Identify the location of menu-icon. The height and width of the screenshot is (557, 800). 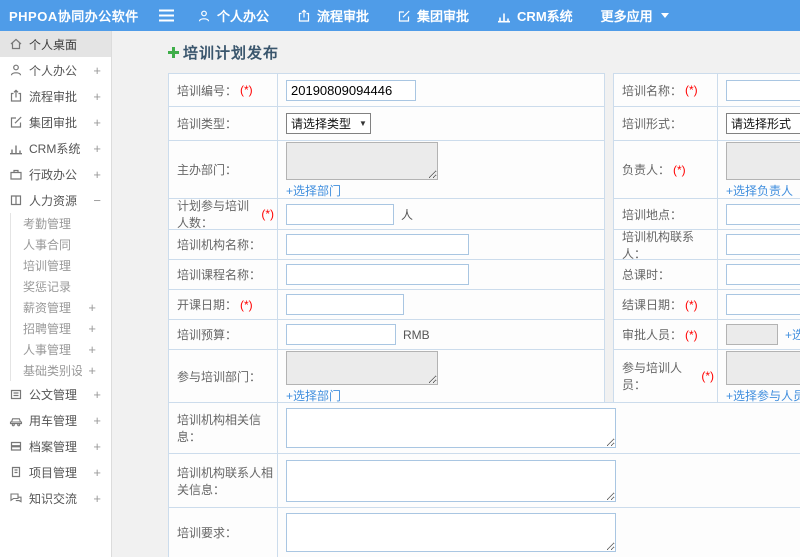
(166, 15).